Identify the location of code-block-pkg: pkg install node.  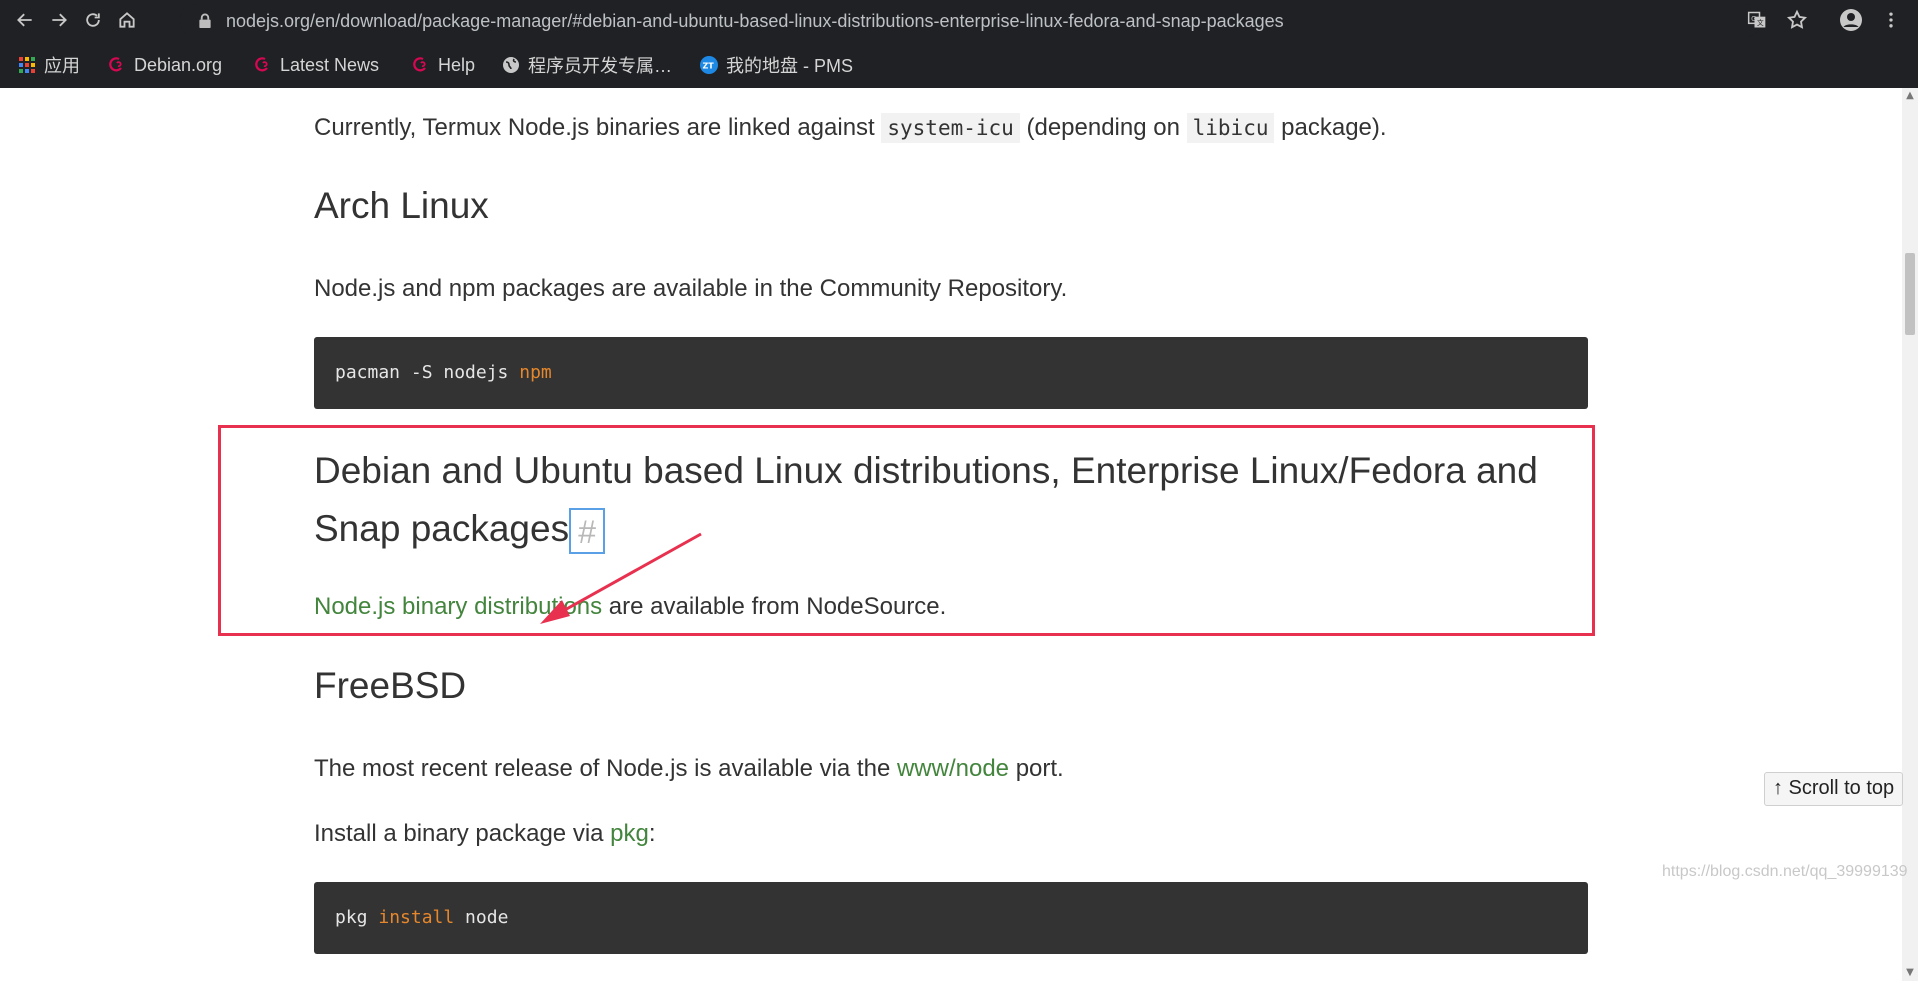
(951, 918).